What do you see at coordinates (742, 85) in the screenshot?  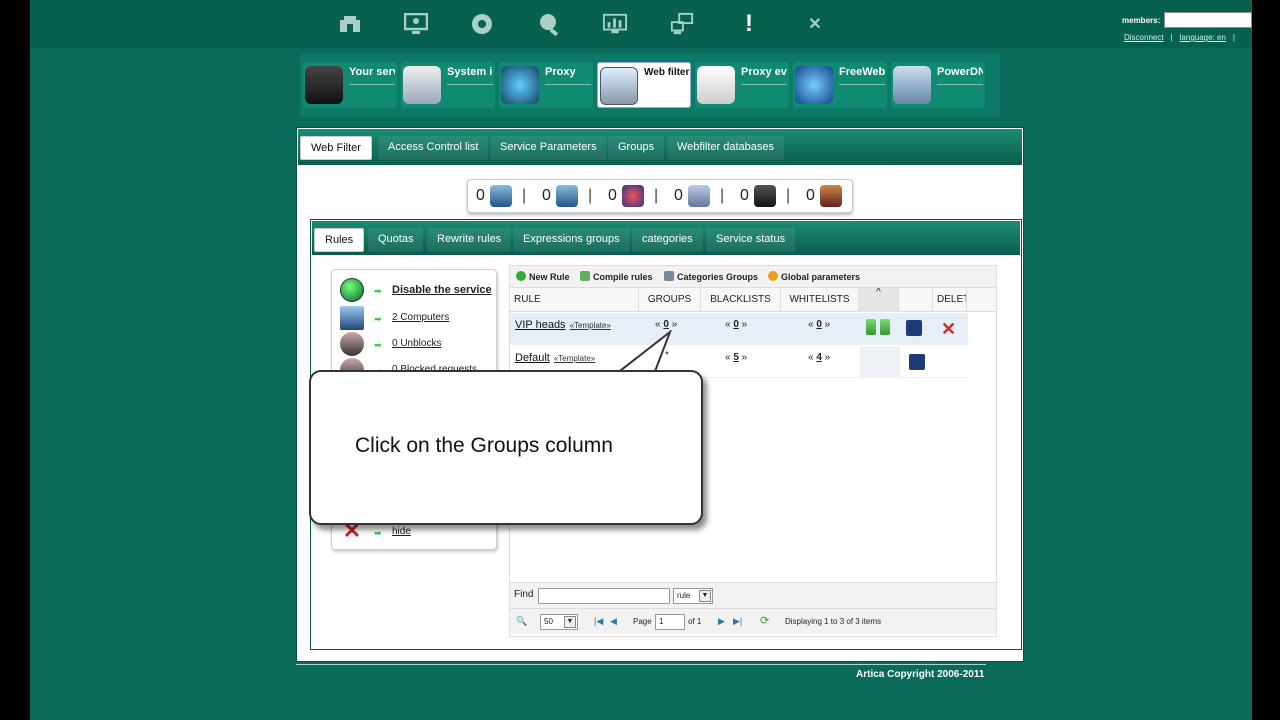 I see `main-tab-proxy-events: Proxy events` at bounding box center [742, 85].